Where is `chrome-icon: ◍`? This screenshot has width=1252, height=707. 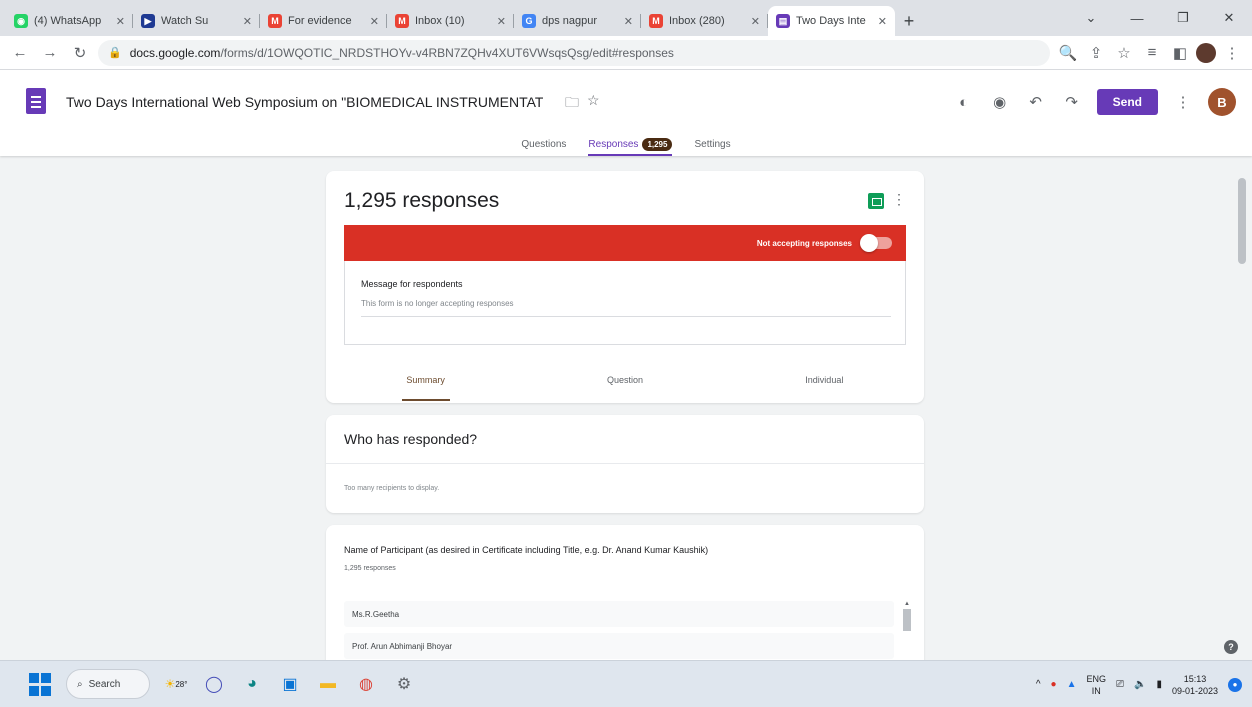 chrome-icon: ◍ is located at coordinates (366, 684).